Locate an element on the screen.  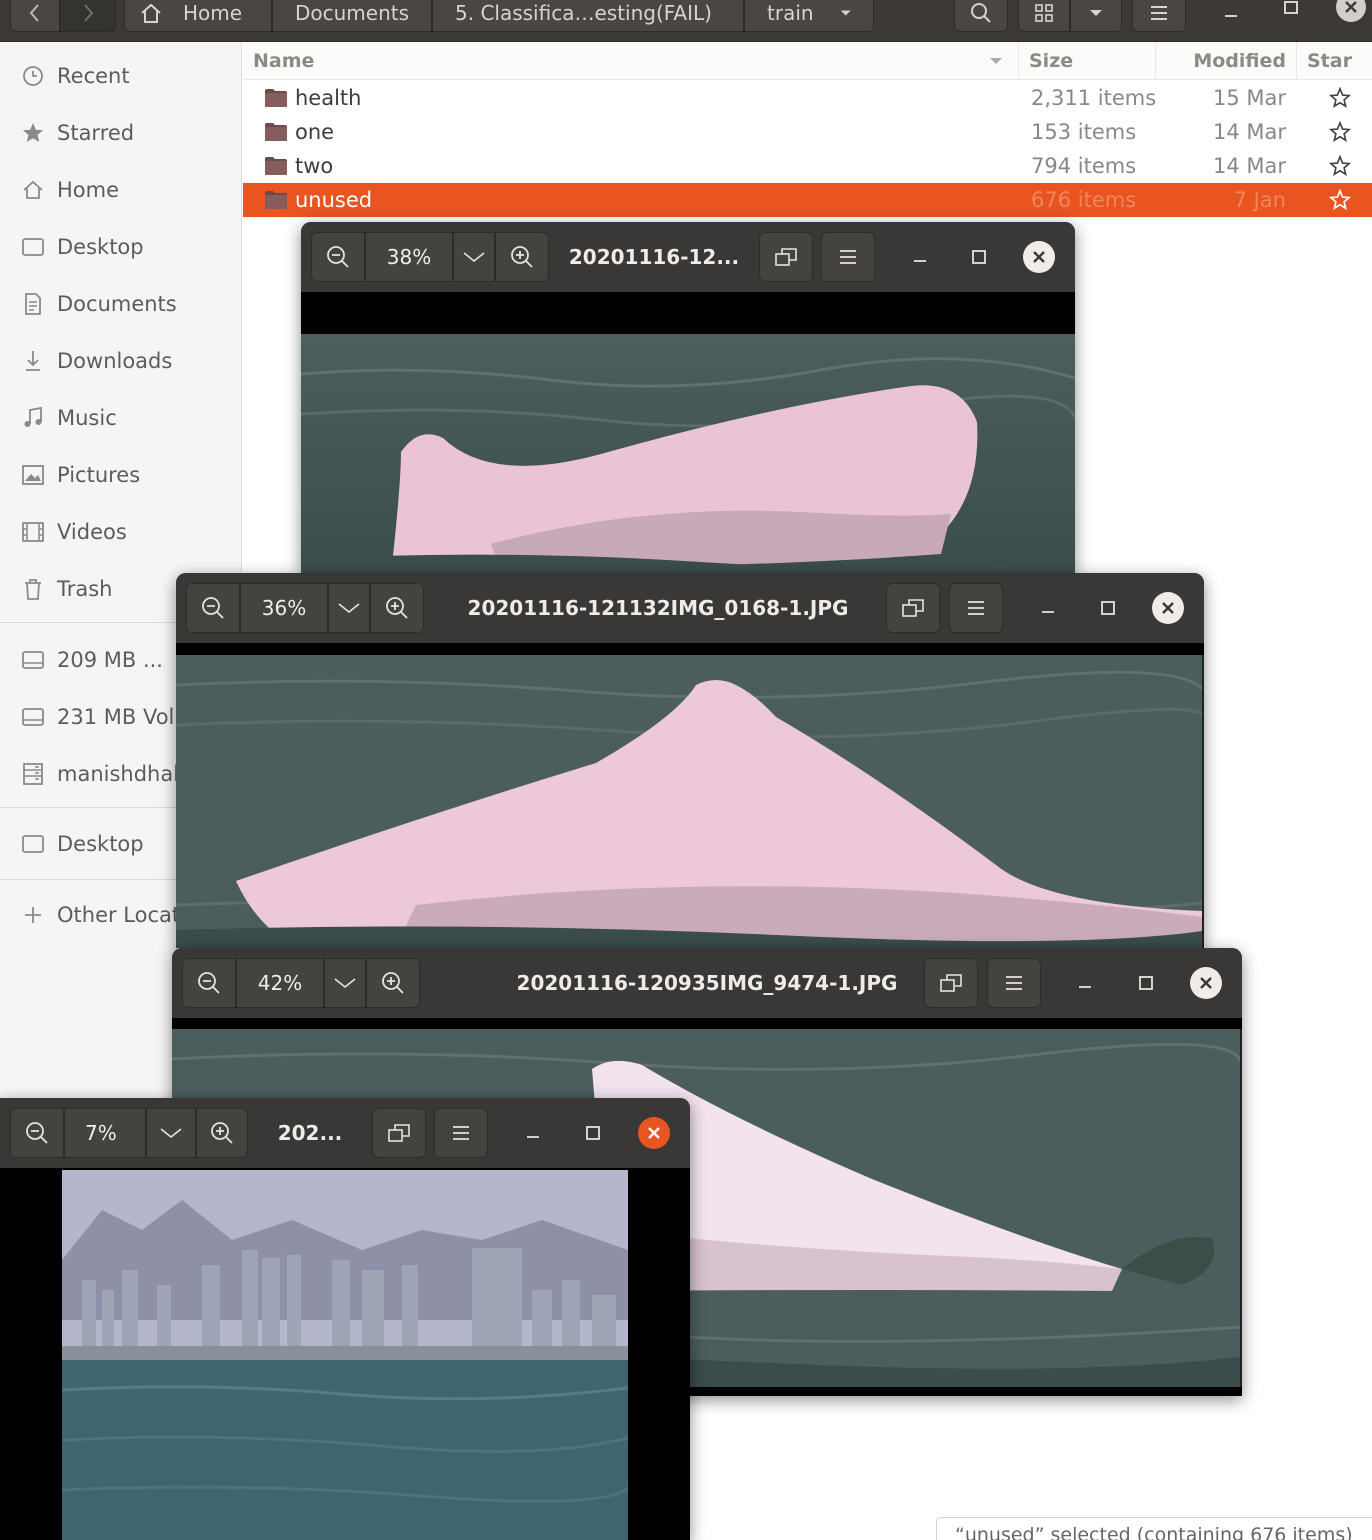
zoom-in-icon is located at coordinates (393, 983).